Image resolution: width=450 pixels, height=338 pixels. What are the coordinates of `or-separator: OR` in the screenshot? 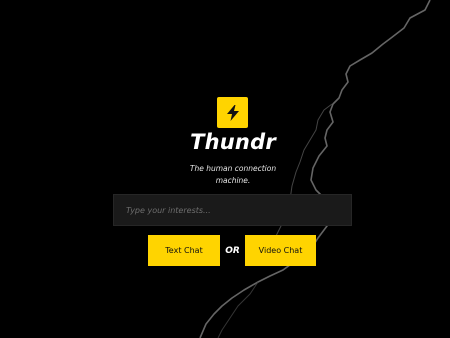 It's located at (232, 250).